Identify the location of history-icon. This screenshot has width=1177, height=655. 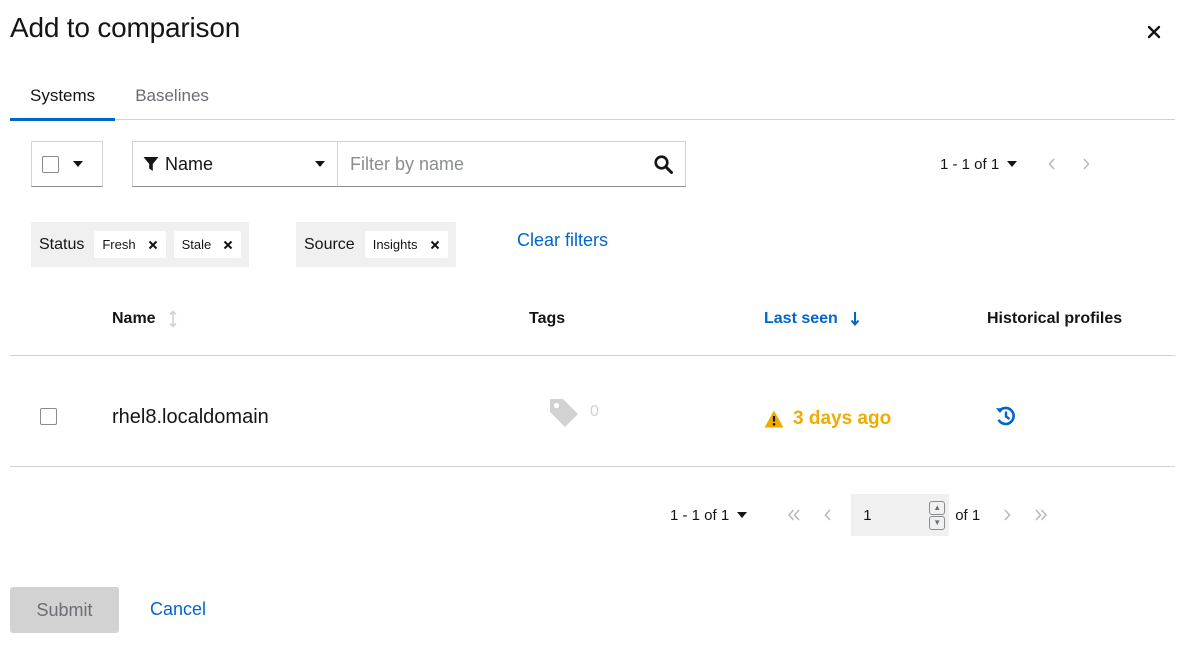
(1005, 416).